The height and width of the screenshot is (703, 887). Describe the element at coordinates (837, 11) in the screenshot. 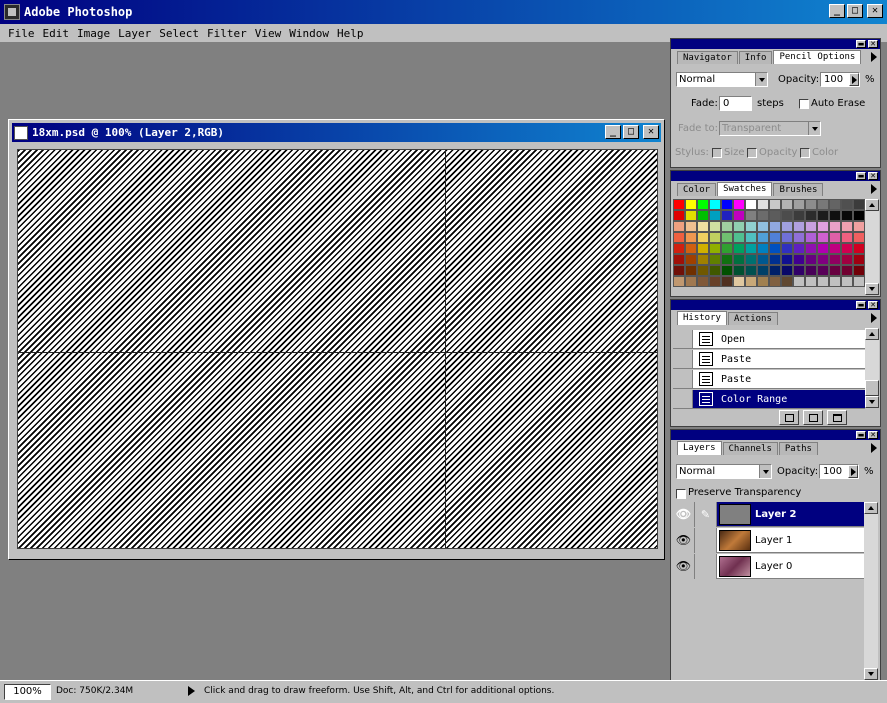

I see `minimize-button: _` at that location.